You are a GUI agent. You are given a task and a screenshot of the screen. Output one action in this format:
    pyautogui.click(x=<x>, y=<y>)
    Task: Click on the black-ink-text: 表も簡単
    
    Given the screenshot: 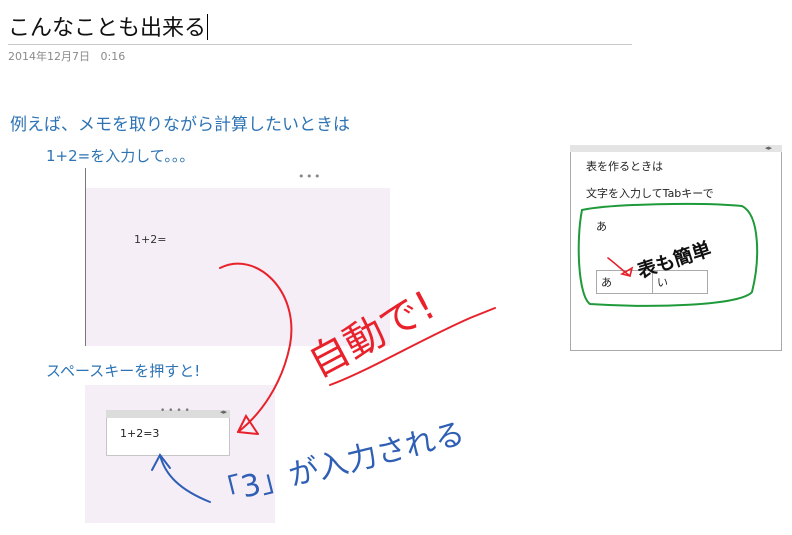 What is the action you would take?
    pyautogui.click(x=673, y=259)
    